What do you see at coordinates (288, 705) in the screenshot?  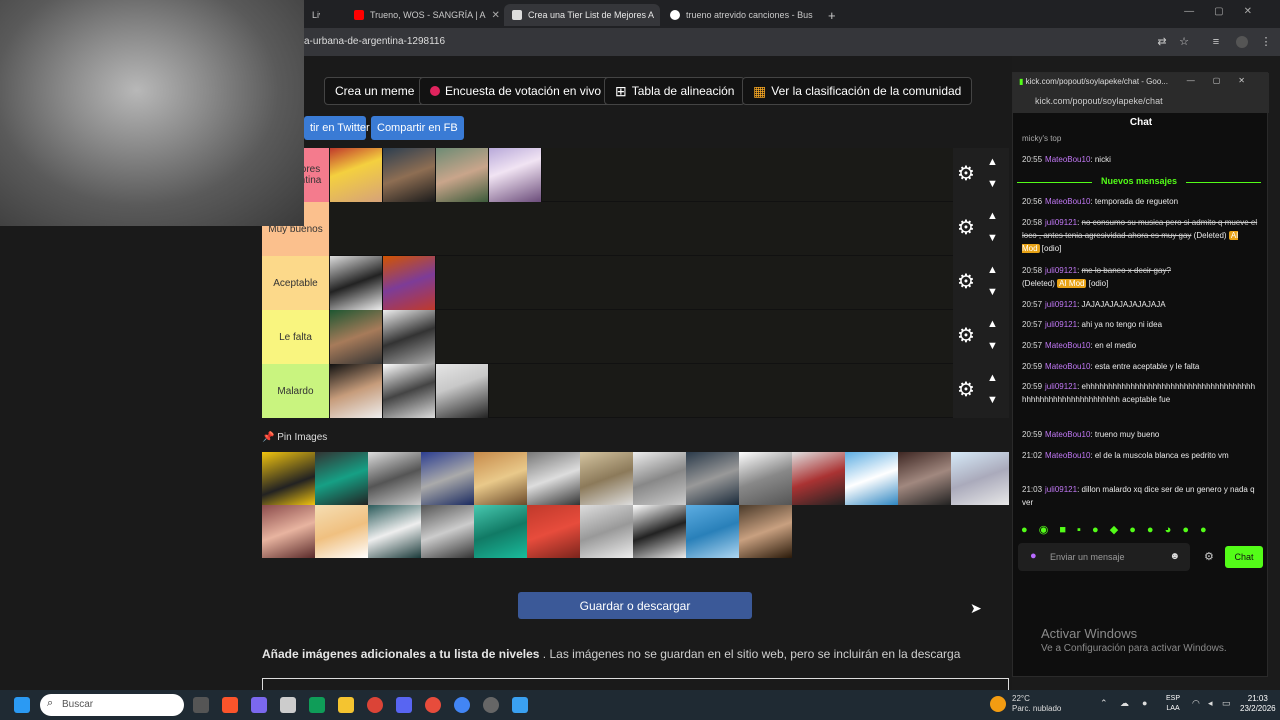 I see `store-icon` at bounding box center [288, 705].